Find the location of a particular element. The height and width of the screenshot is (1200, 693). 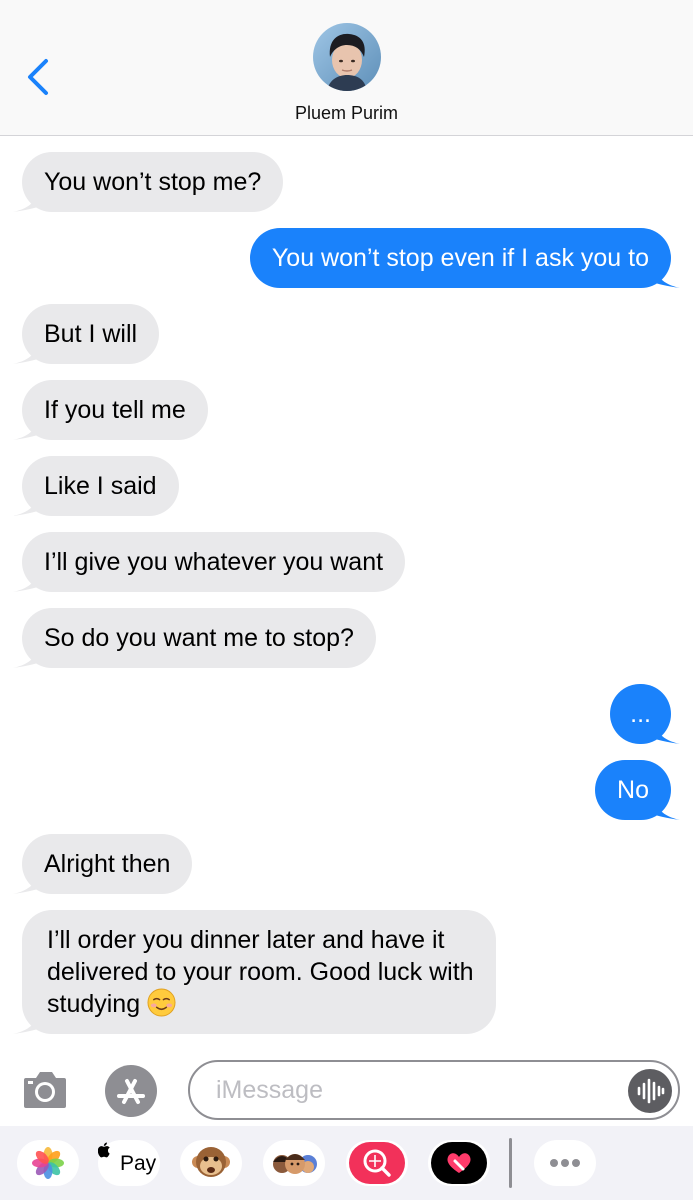

back-button is located at coordinates (40, 77).